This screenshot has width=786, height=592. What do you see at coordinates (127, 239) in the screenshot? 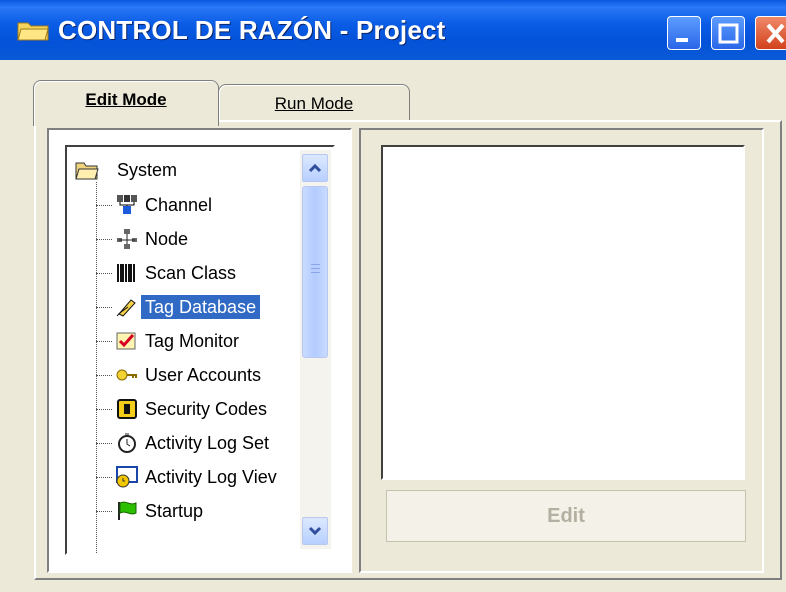
I see `node-network-icon` at bounding box center [127, 239].